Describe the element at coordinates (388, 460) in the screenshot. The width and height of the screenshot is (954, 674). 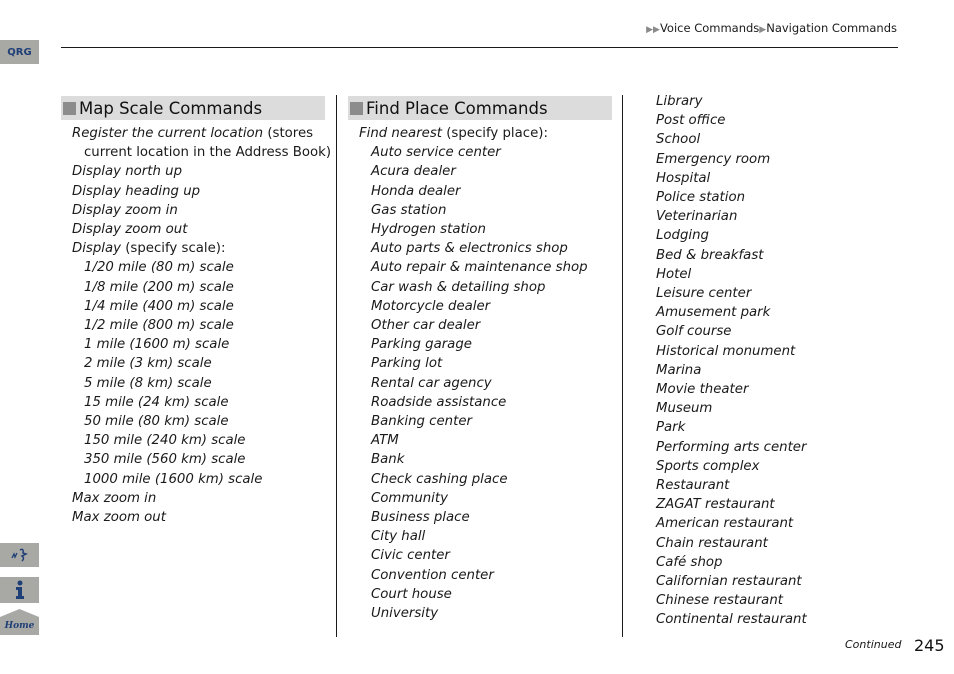
I see `list-item: Bank` at that location.